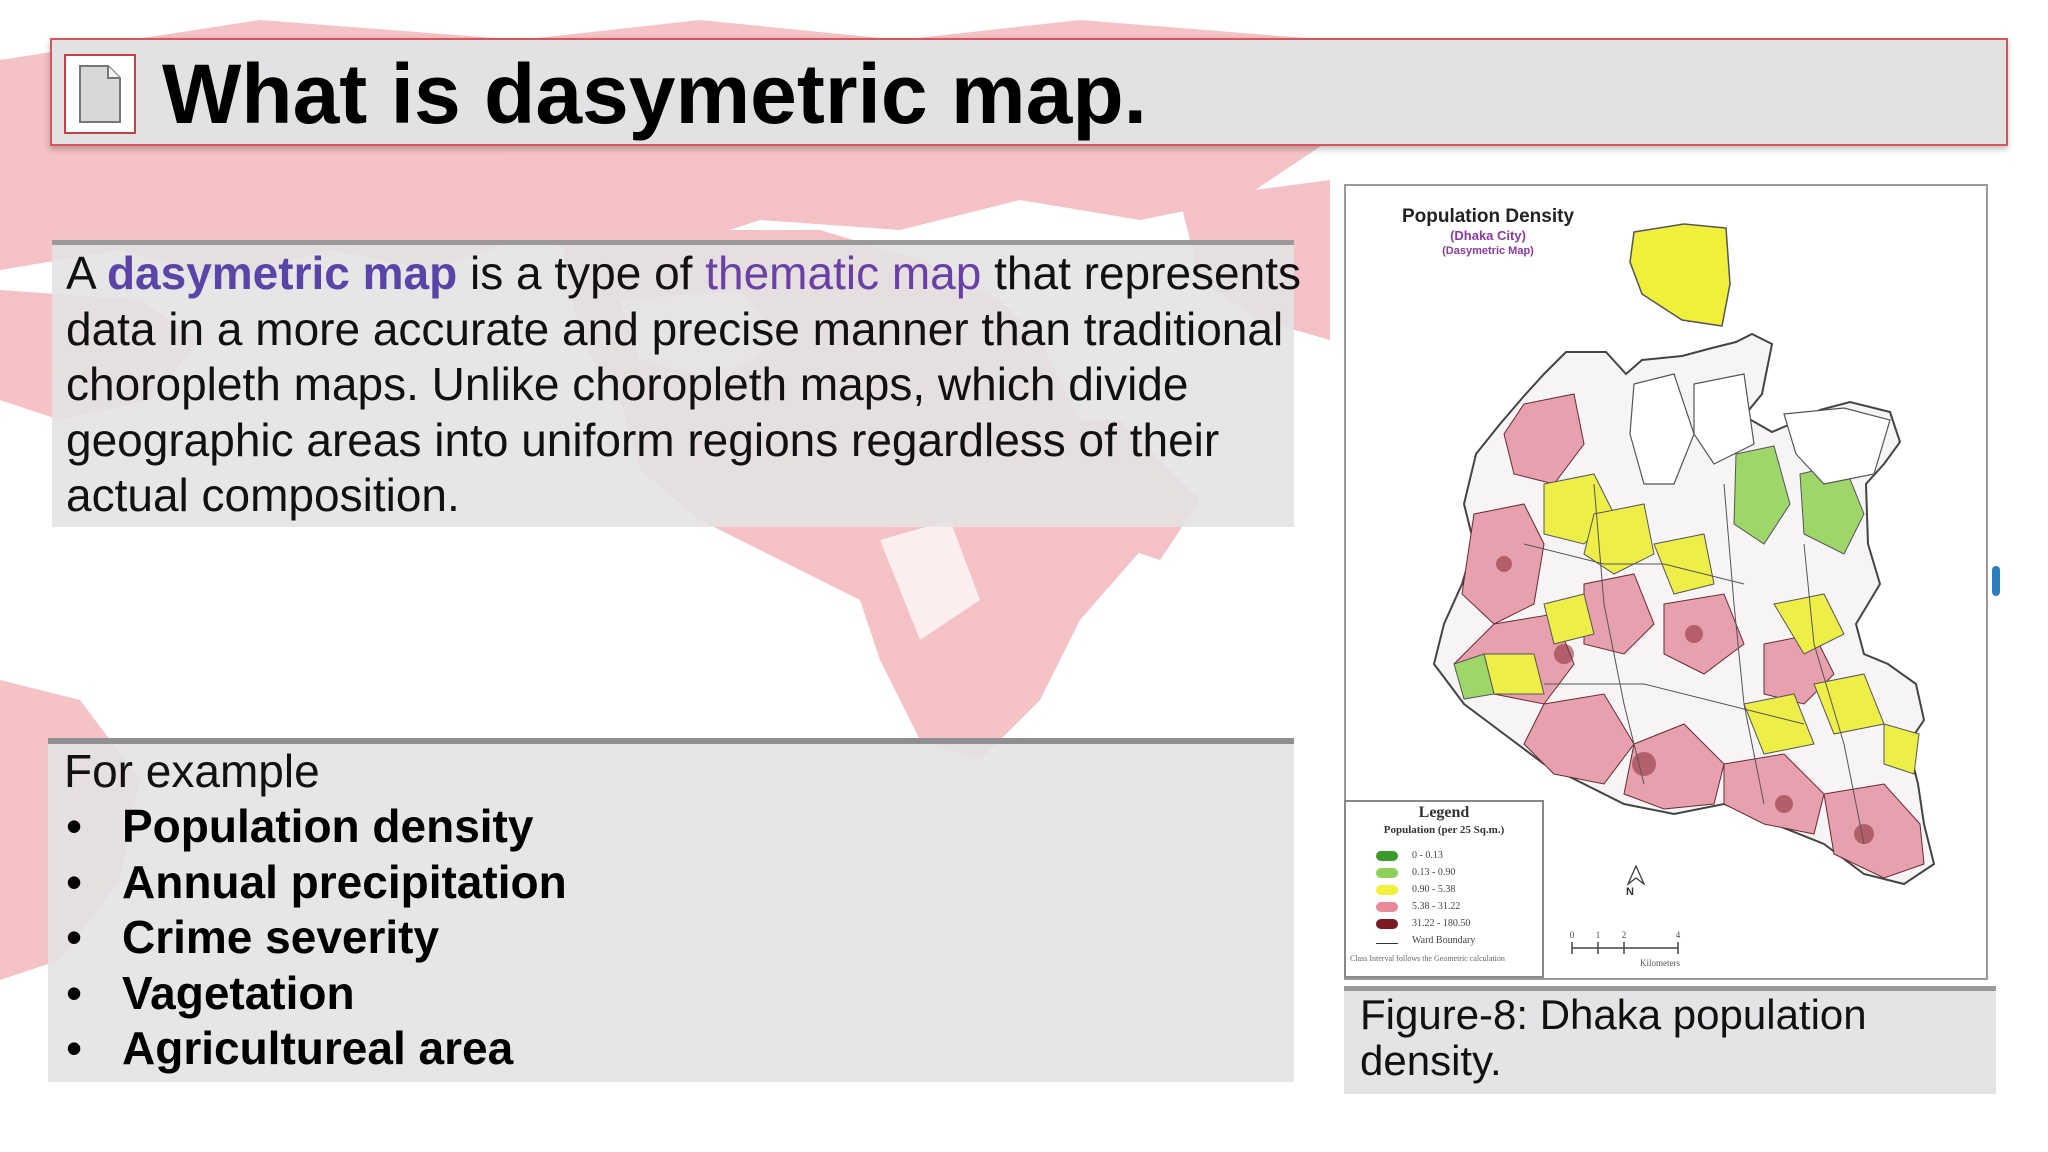 Image resolution: width=2048 pixels, height=1152 pixels. Describe the element at coordinates (1613, 1037) in the screenshot. I see `figure-caption: Figure-8: Dhaka population density.` at that location.